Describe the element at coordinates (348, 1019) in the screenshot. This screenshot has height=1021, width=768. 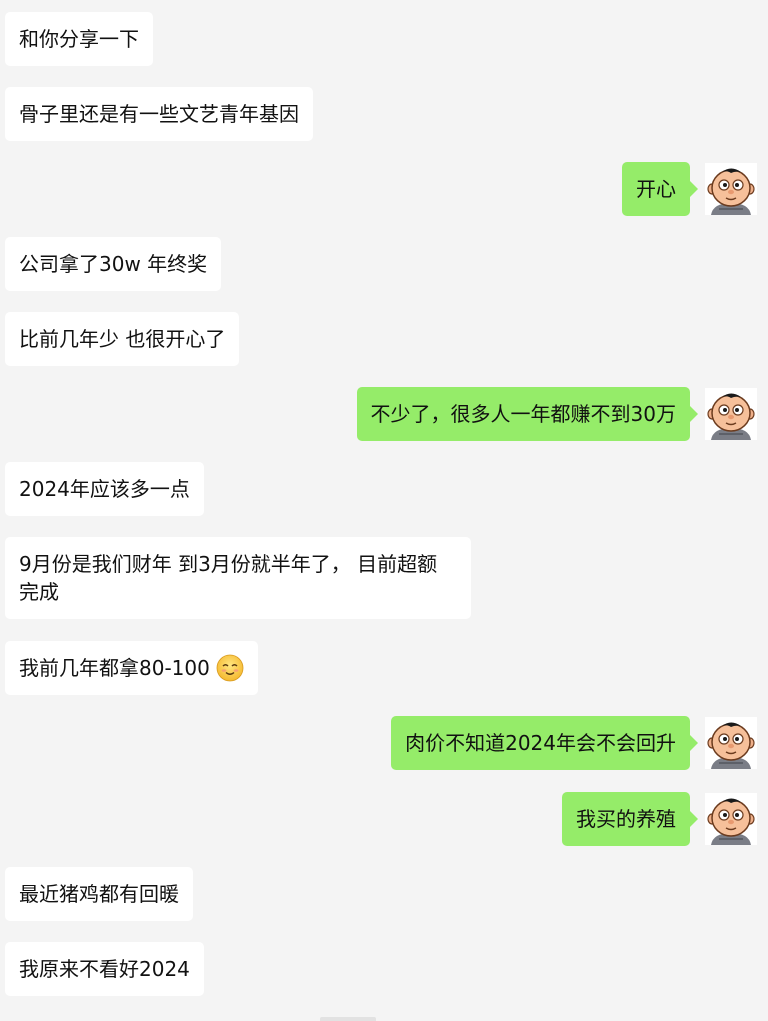
I see `scroll-indicator` at that location.